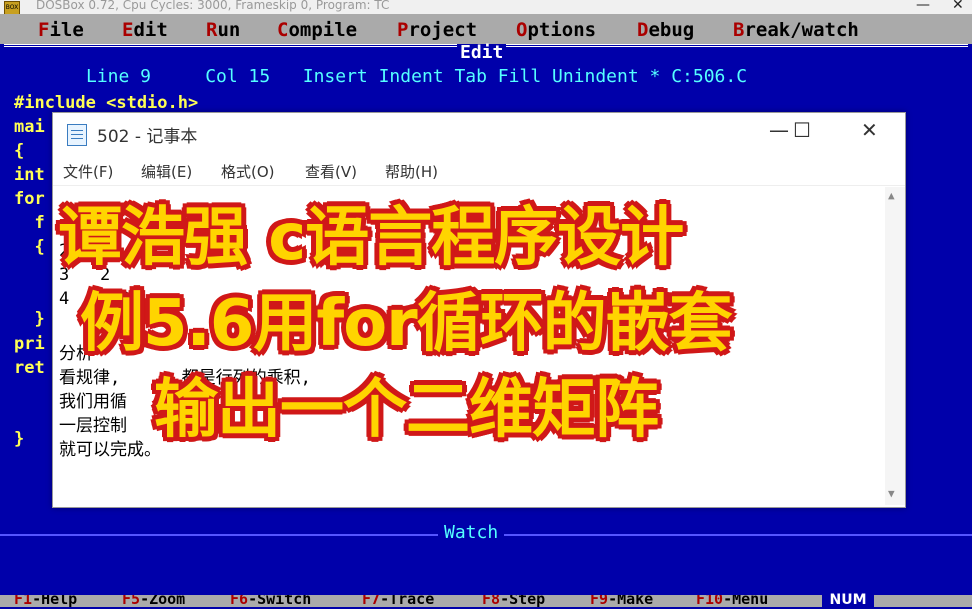 The width and height of the screenshot is (972, 609). Describe the element at coordinates (147, 137) in the screenshot. I see `notepad-title: 502 - 记事本` at that location.